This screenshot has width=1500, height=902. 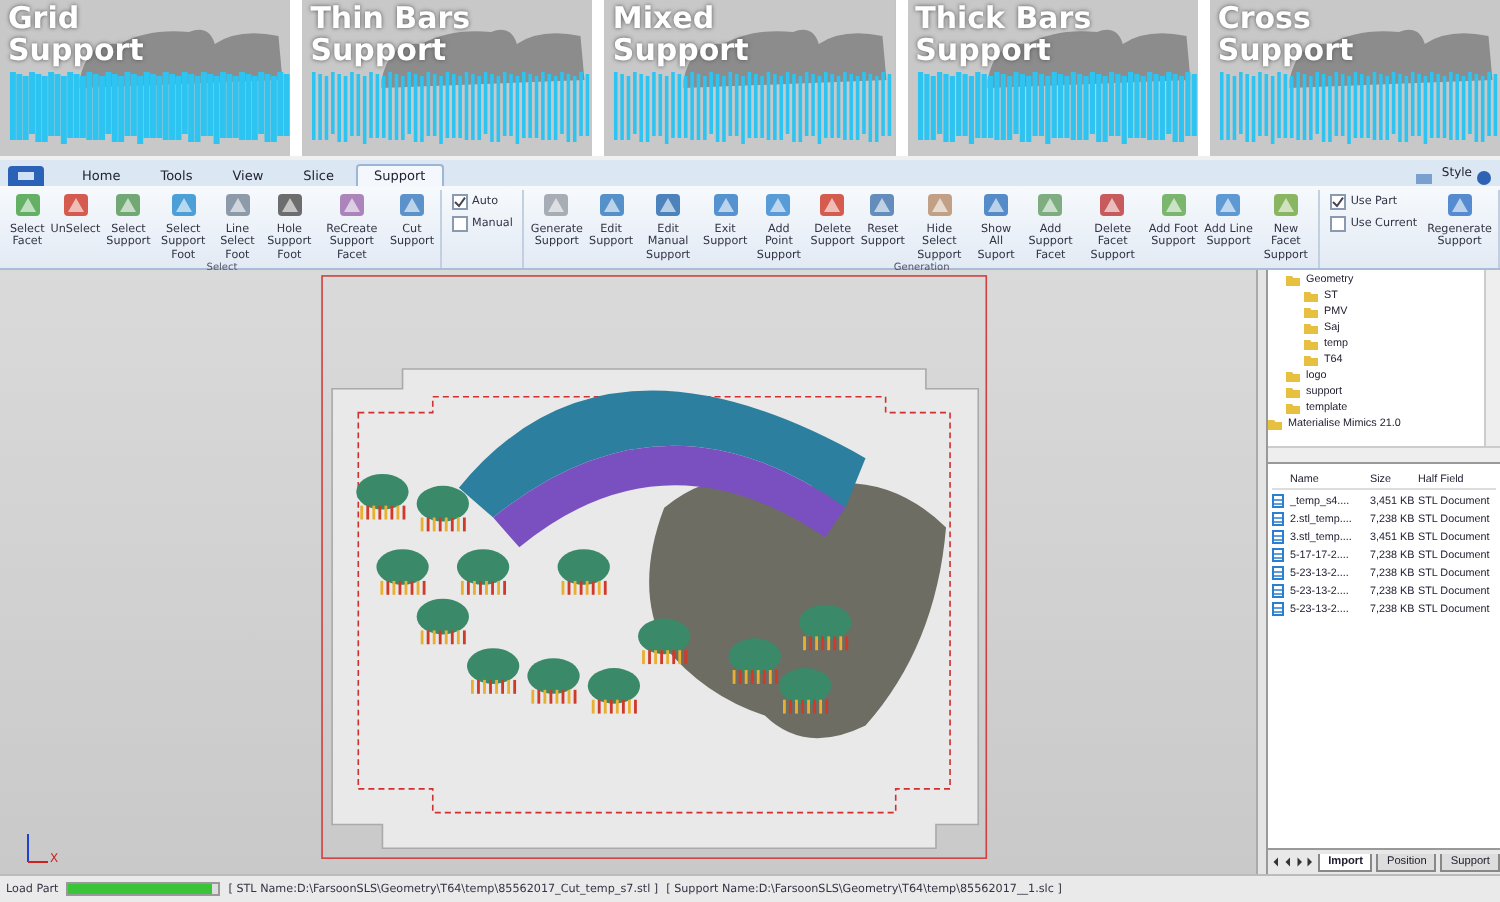 I want to click on app-menu-button, so click(x=26, y=176).